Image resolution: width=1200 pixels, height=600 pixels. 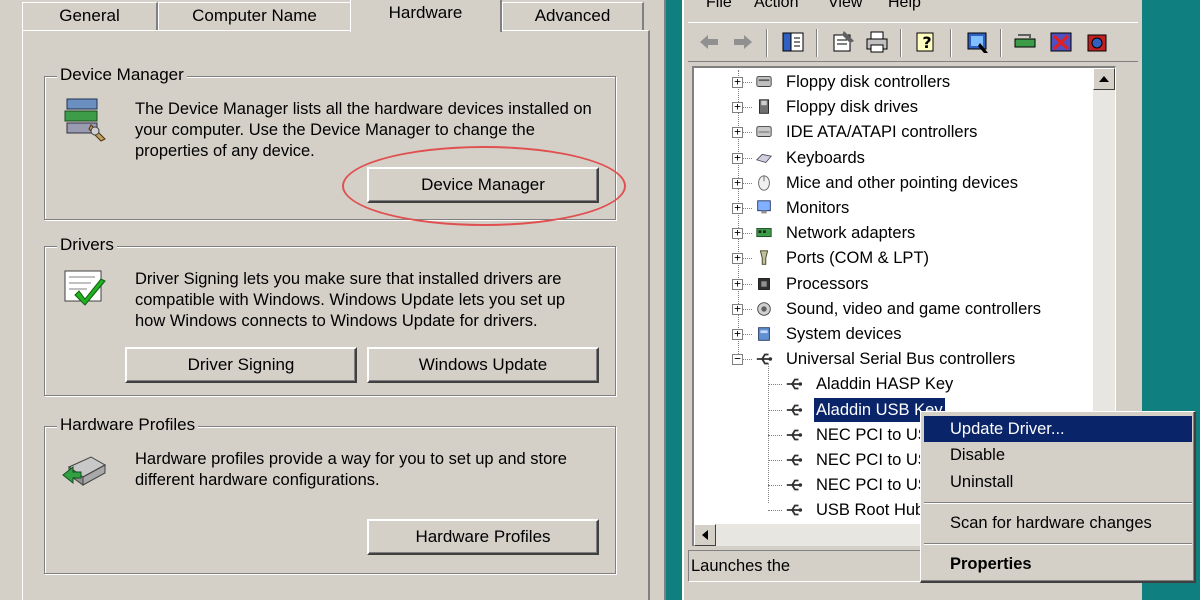 I want to click on menu-item-disable: Disable, so click(x=1058, y=455).